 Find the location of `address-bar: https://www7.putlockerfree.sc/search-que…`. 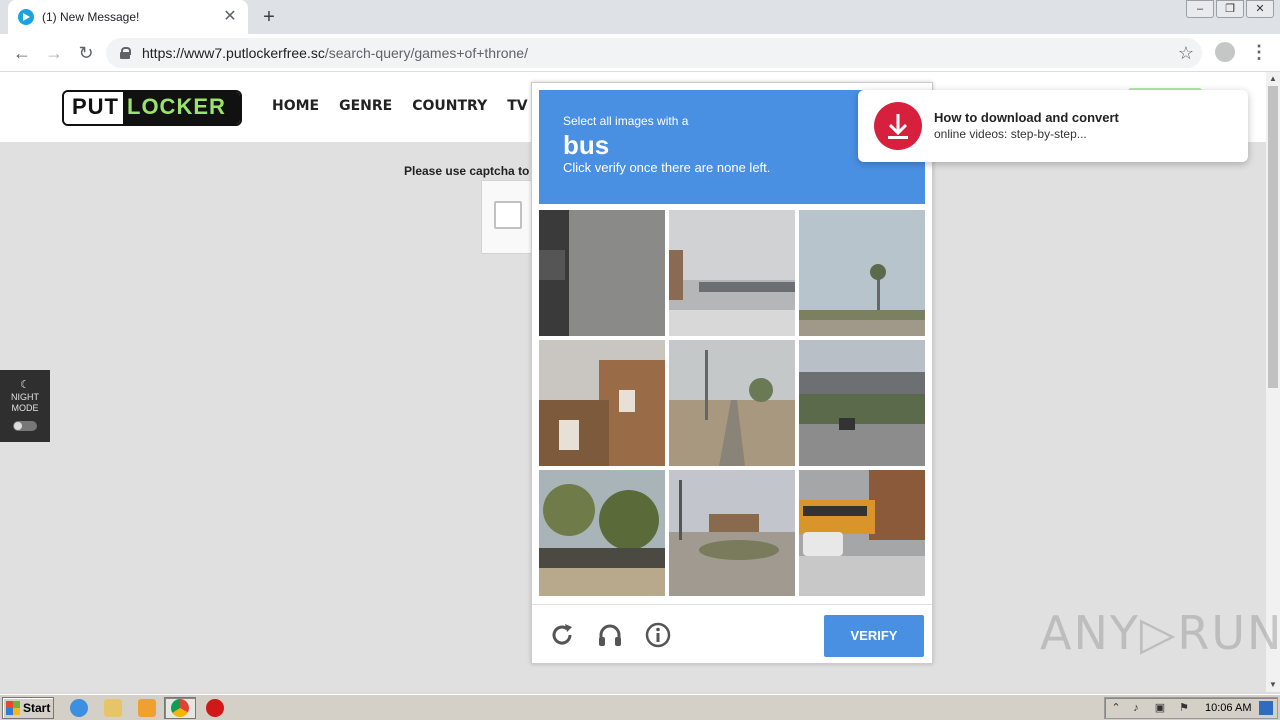

address-bar: https://www7.putlockerfree.sc/search-que… is located at coordinates (654, 53).